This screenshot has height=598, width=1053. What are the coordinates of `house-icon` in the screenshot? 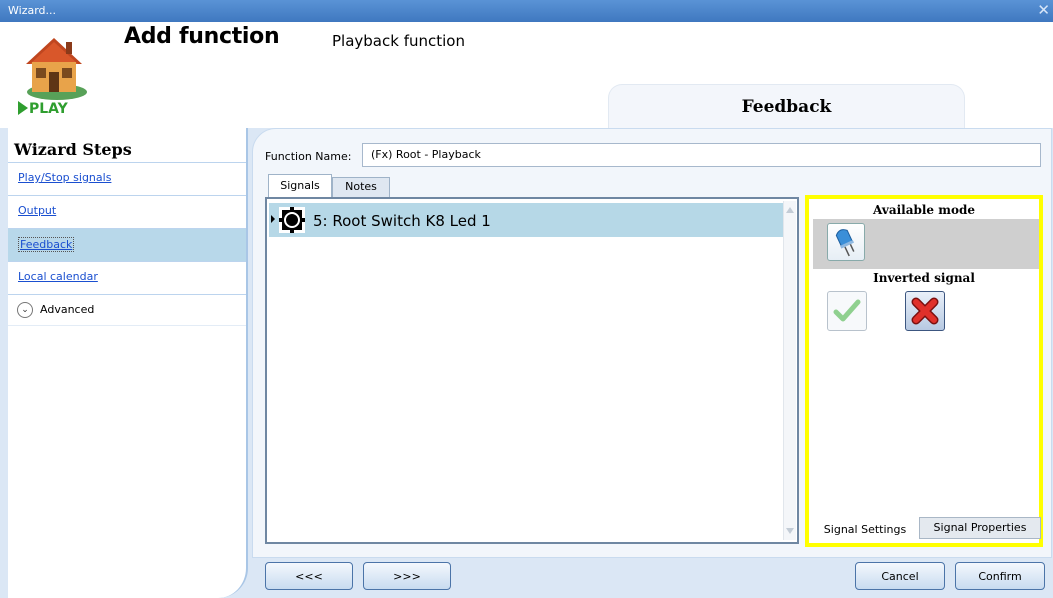 It's located at (57, 82).